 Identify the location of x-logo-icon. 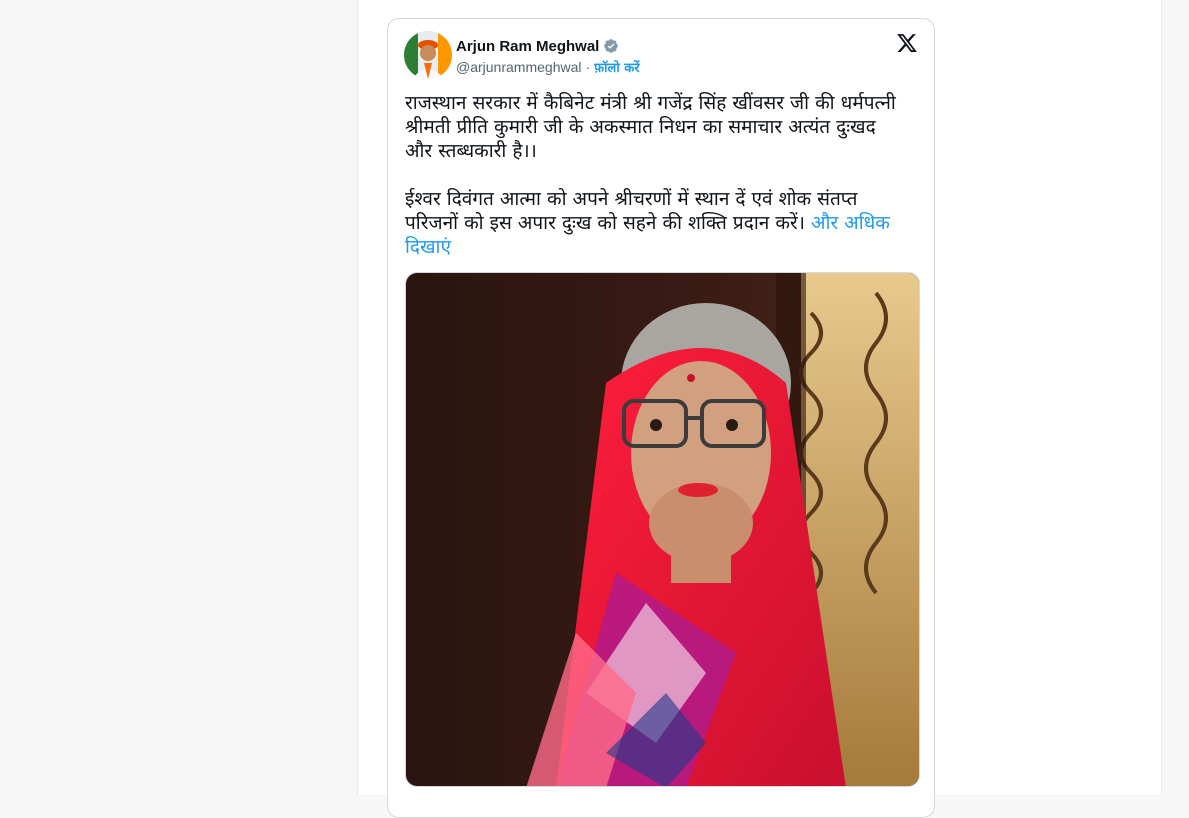
(907, 43).